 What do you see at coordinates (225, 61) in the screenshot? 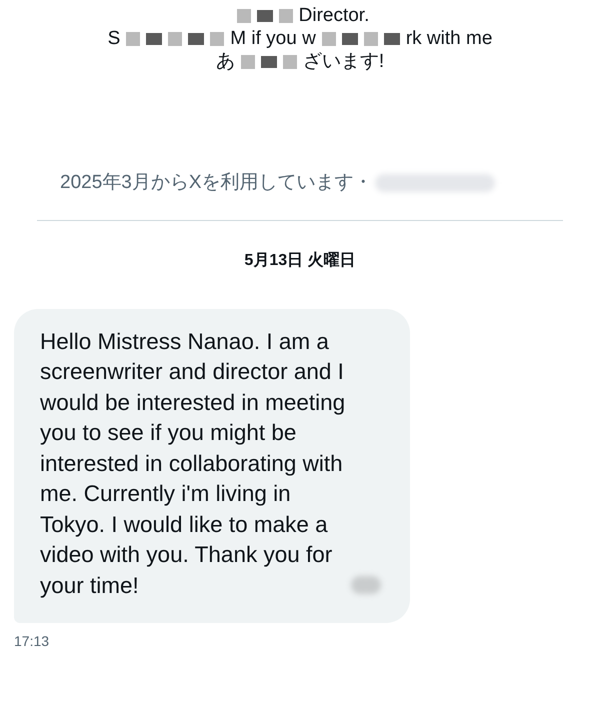
I see `bio-text: あ` at bounding box center [225, 61].